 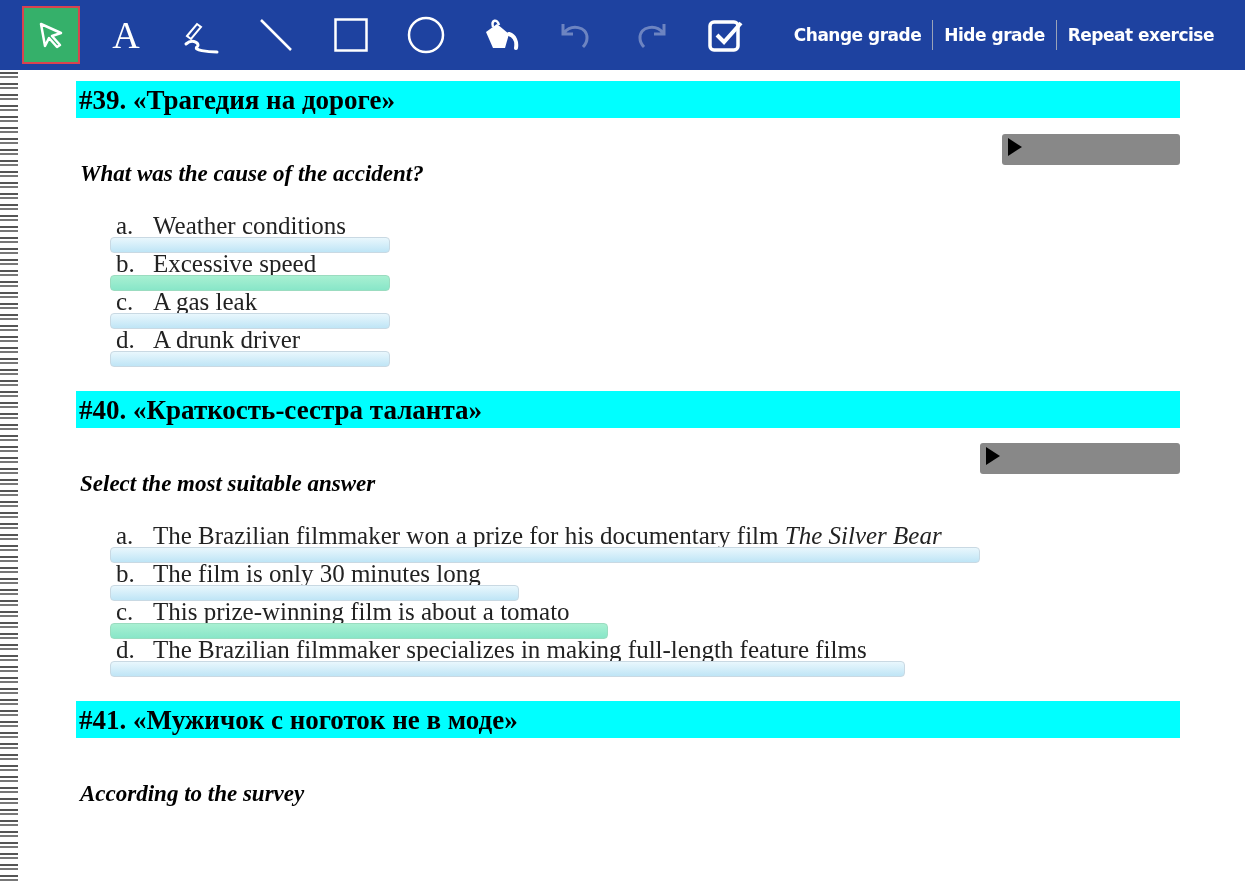 I want to click on paint-bucket-icon, so click(x=501, y=35).